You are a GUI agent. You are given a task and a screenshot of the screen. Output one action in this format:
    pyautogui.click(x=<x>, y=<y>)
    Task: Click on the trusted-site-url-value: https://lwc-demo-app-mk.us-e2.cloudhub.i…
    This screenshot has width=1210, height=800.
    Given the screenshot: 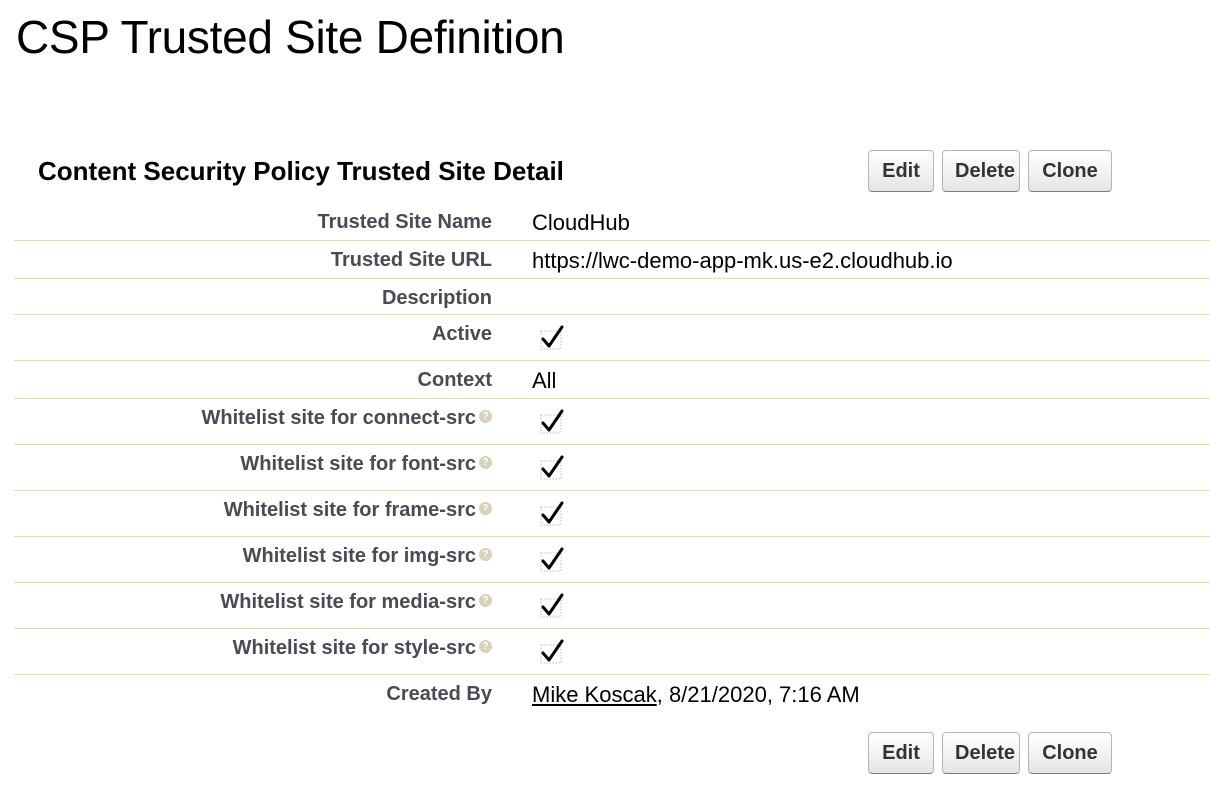 What is the action you would take?
    pyautogui.click(x=742, y=260)
    